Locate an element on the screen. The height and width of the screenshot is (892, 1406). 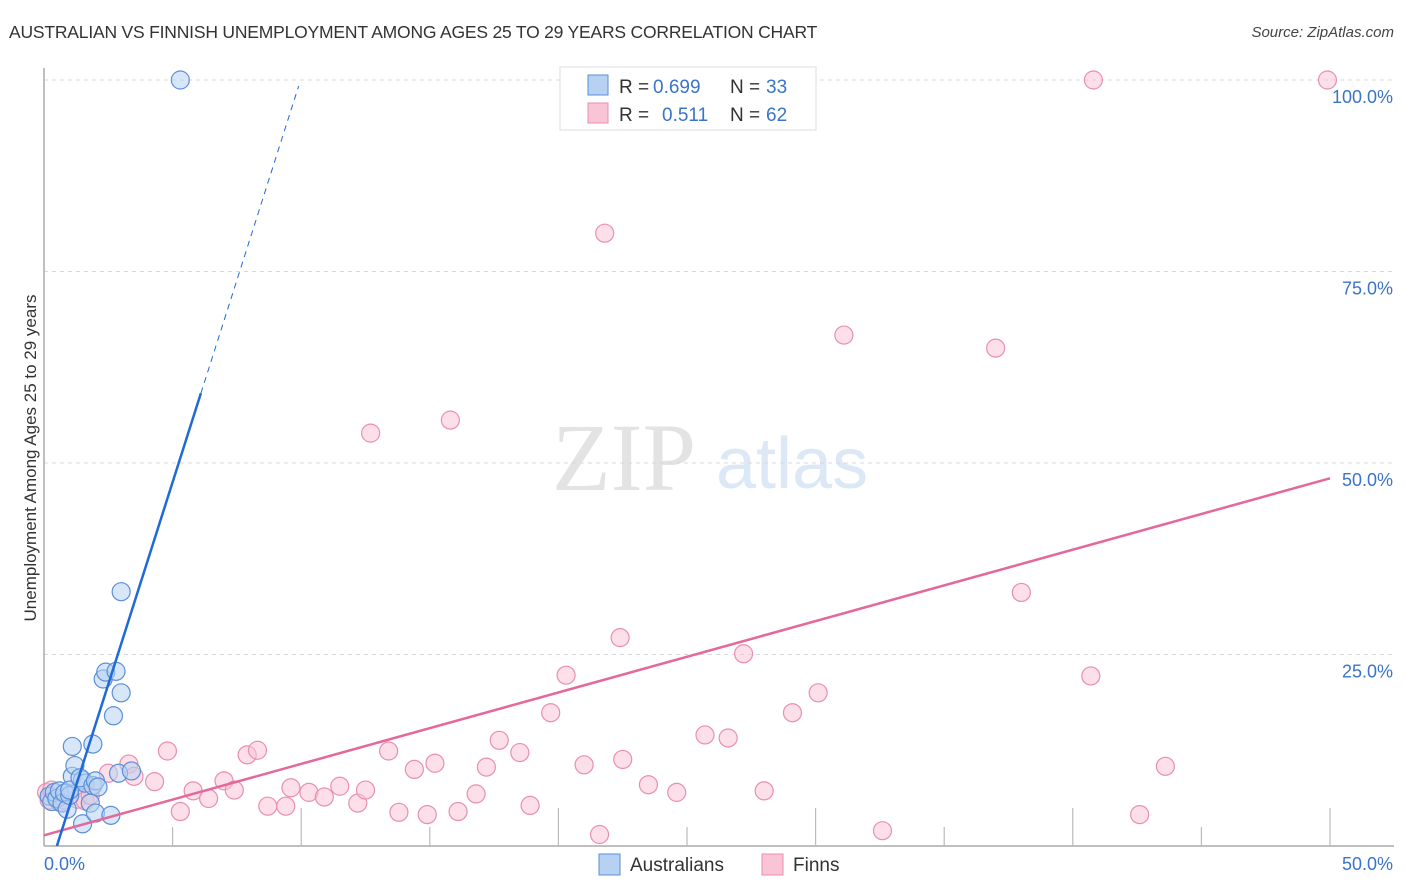
finns-swatch is located at coordinates (598, 113).